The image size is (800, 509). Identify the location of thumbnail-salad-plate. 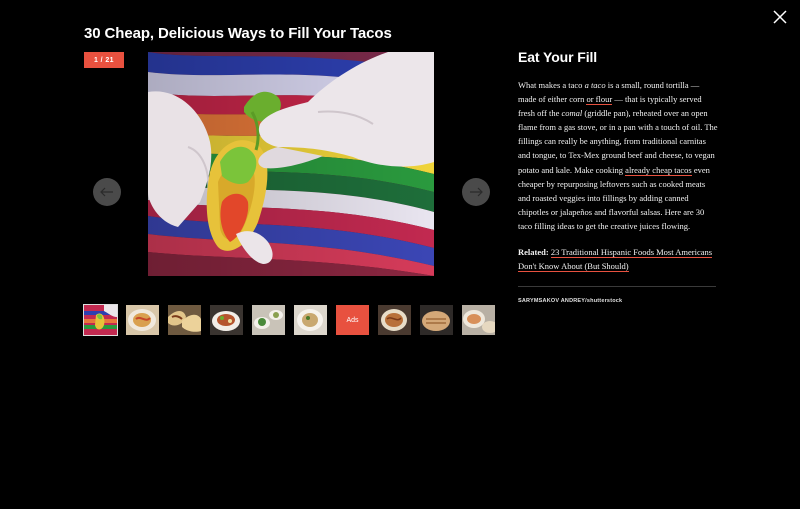
(226, 320).